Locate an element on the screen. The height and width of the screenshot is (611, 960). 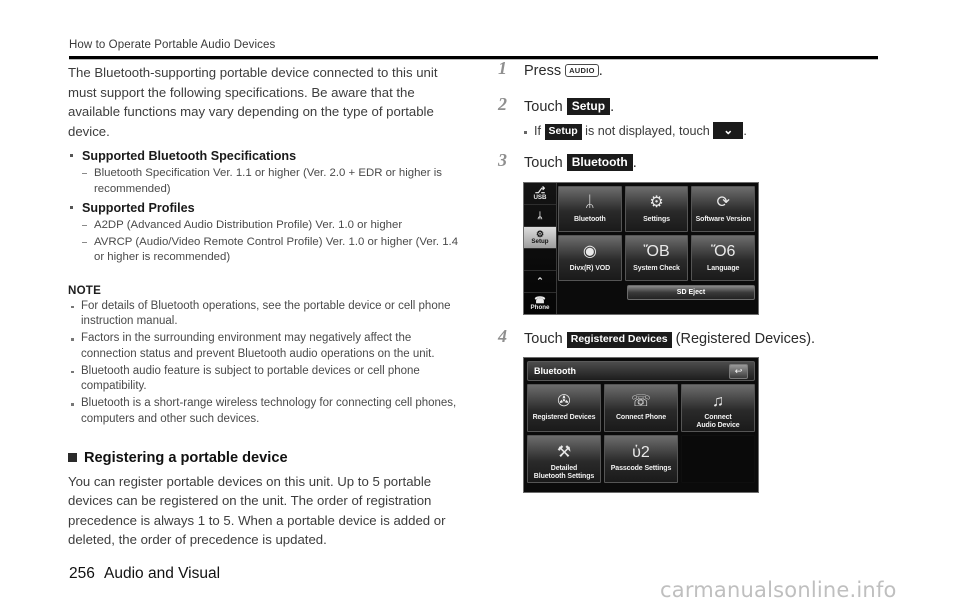
bt-tile-passcode-settings: ὑ2 Passcode Settings is located at coordinates (641, 459).